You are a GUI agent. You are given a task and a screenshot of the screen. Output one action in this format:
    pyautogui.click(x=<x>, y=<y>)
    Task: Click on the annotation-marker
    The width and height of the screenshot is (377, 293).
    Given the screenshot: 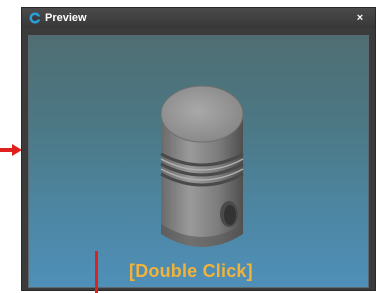 What is the action you would take?
    pyautogui.click(x=96, y=272)
    